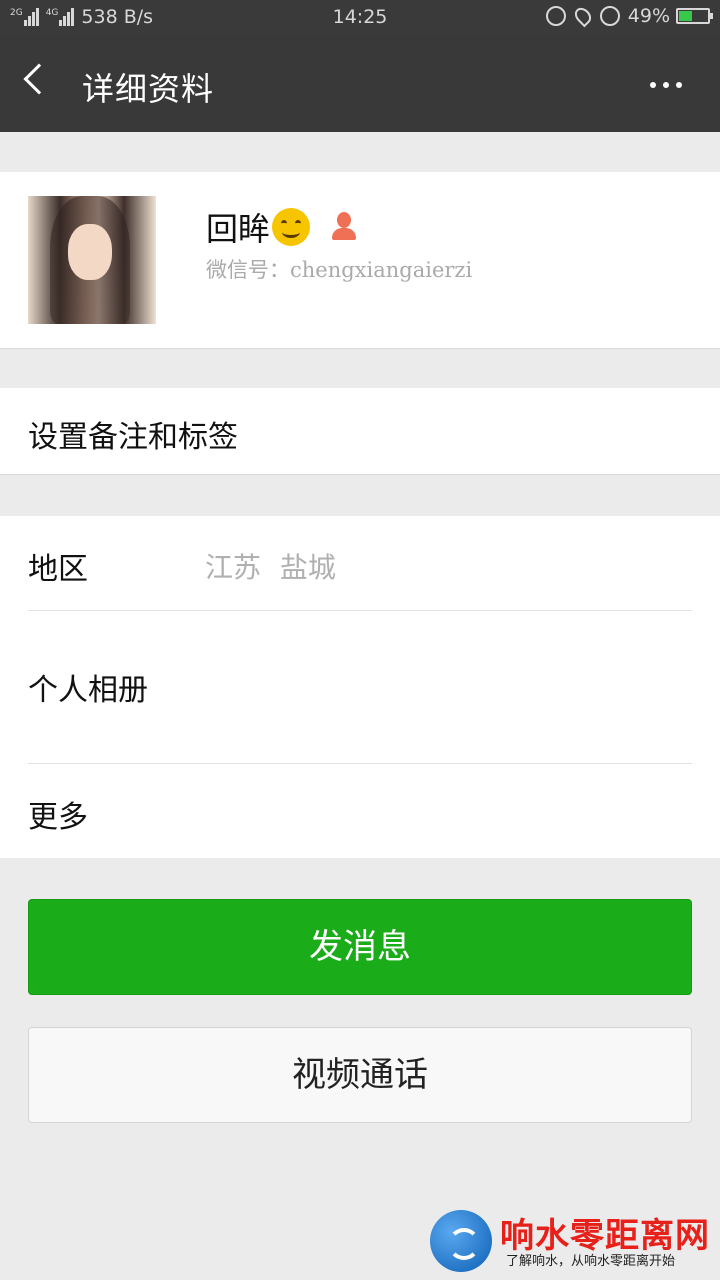 Image resolution: width=720 pixels, height=1280 pixels. I want to click on region-label: 地区, so click(58, 569).